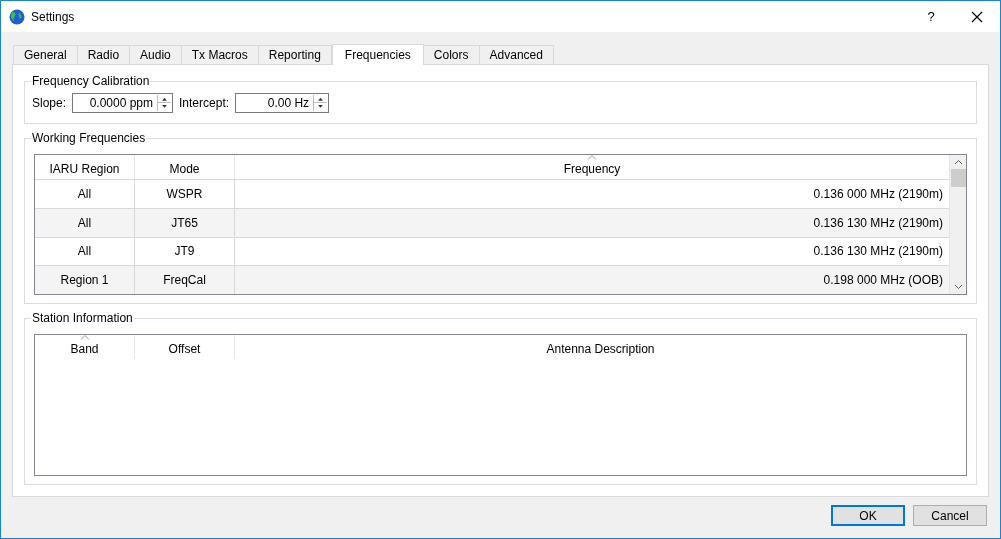 Image resolution: width=1001 pixels, height=539 pixels. Describe the element at coordinates (883, 281) in the screenshot. I see `table-cell-text: 0.198 000 MHz (OOB)` at that location.